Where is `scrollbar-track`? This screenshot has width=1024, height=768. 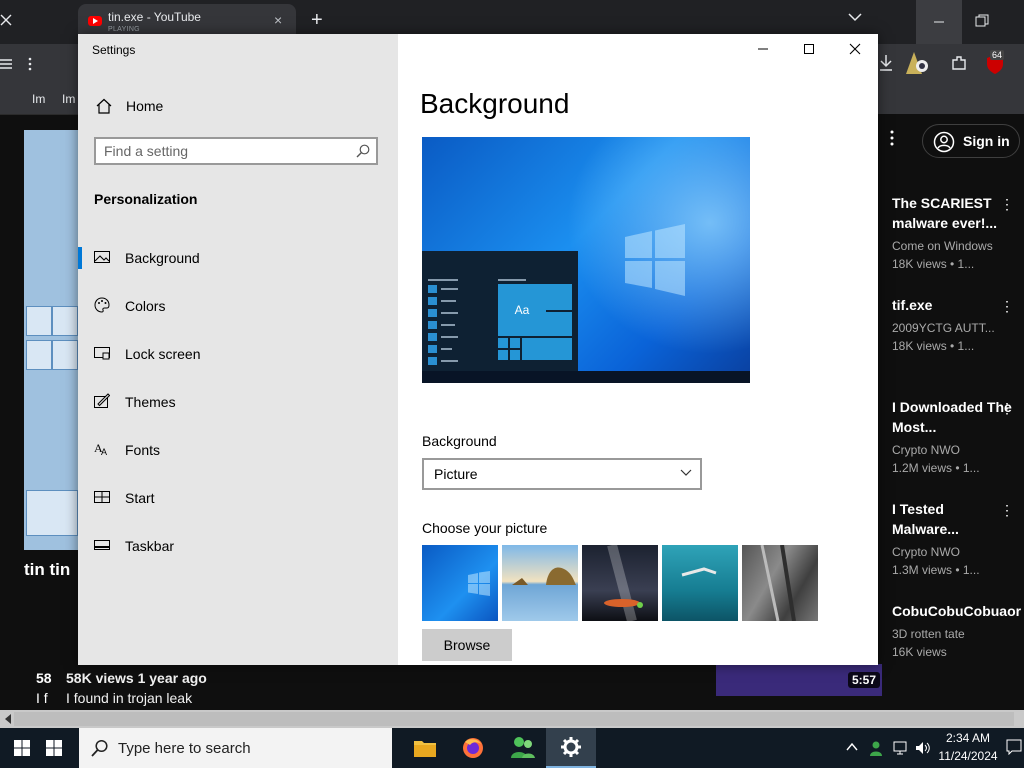 scrollbar-track is located at coordinates (514, 719).